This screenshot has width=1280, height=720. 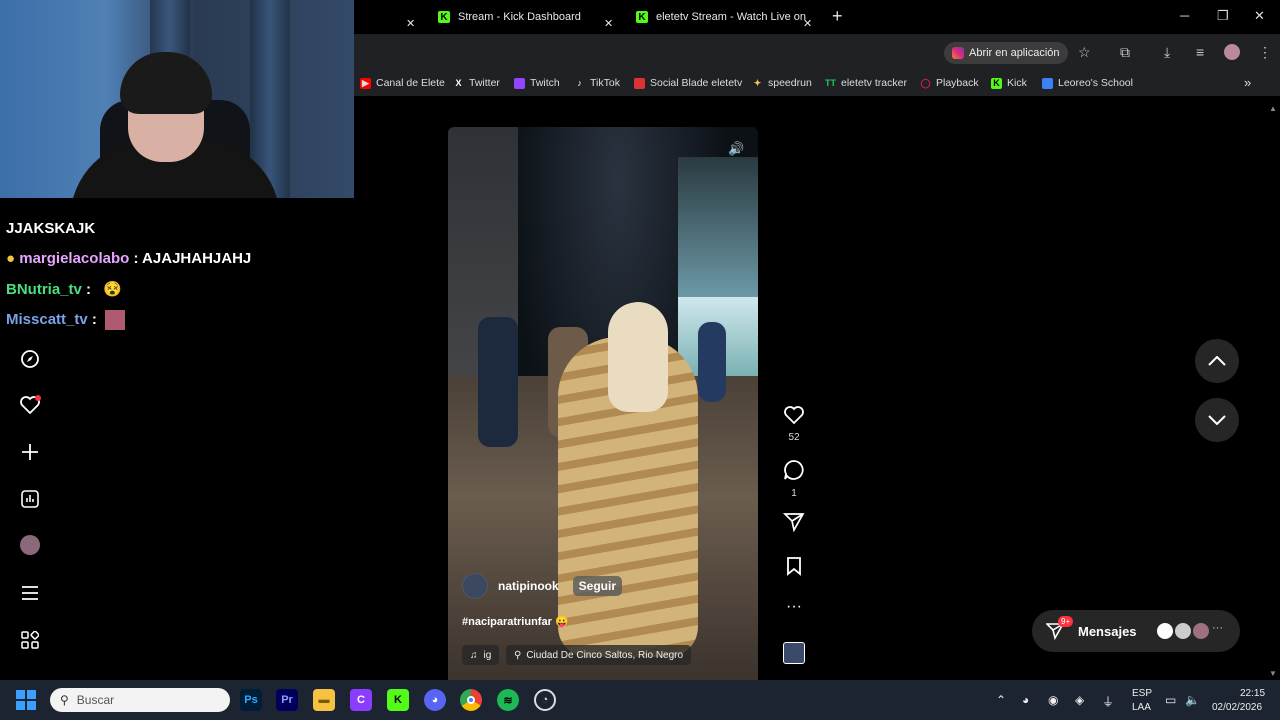 I want to click on tracker-icon: TT, so click(x=830, y=83).